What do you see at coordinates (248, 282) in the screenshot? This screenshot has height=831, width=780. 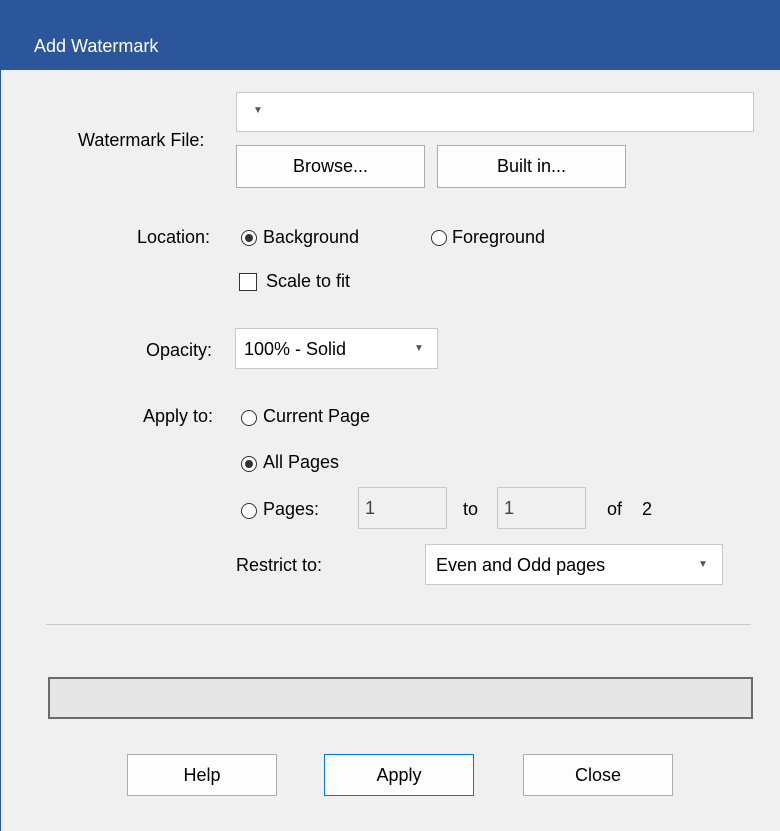 I see `scale-to-fit-checkbox` at bounding box center [248, 282].